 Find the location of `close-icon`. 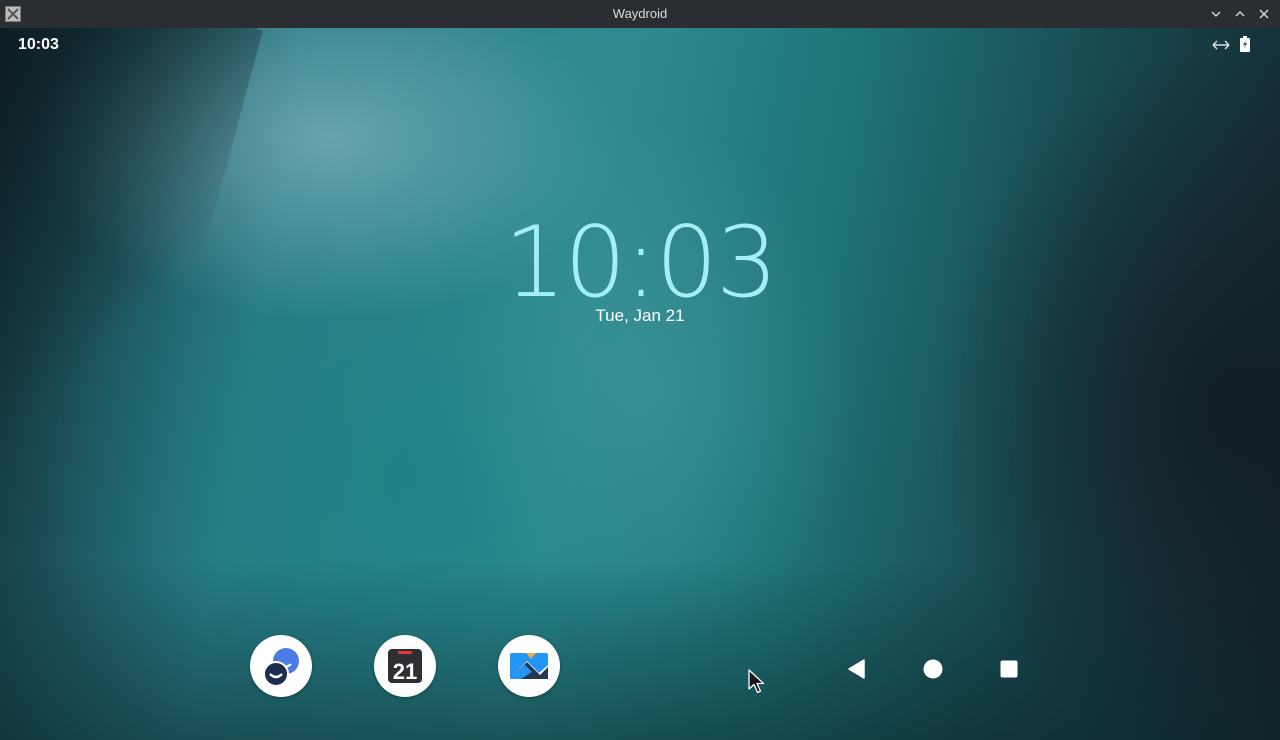

close-icon is located at coordinates (1264, 14).